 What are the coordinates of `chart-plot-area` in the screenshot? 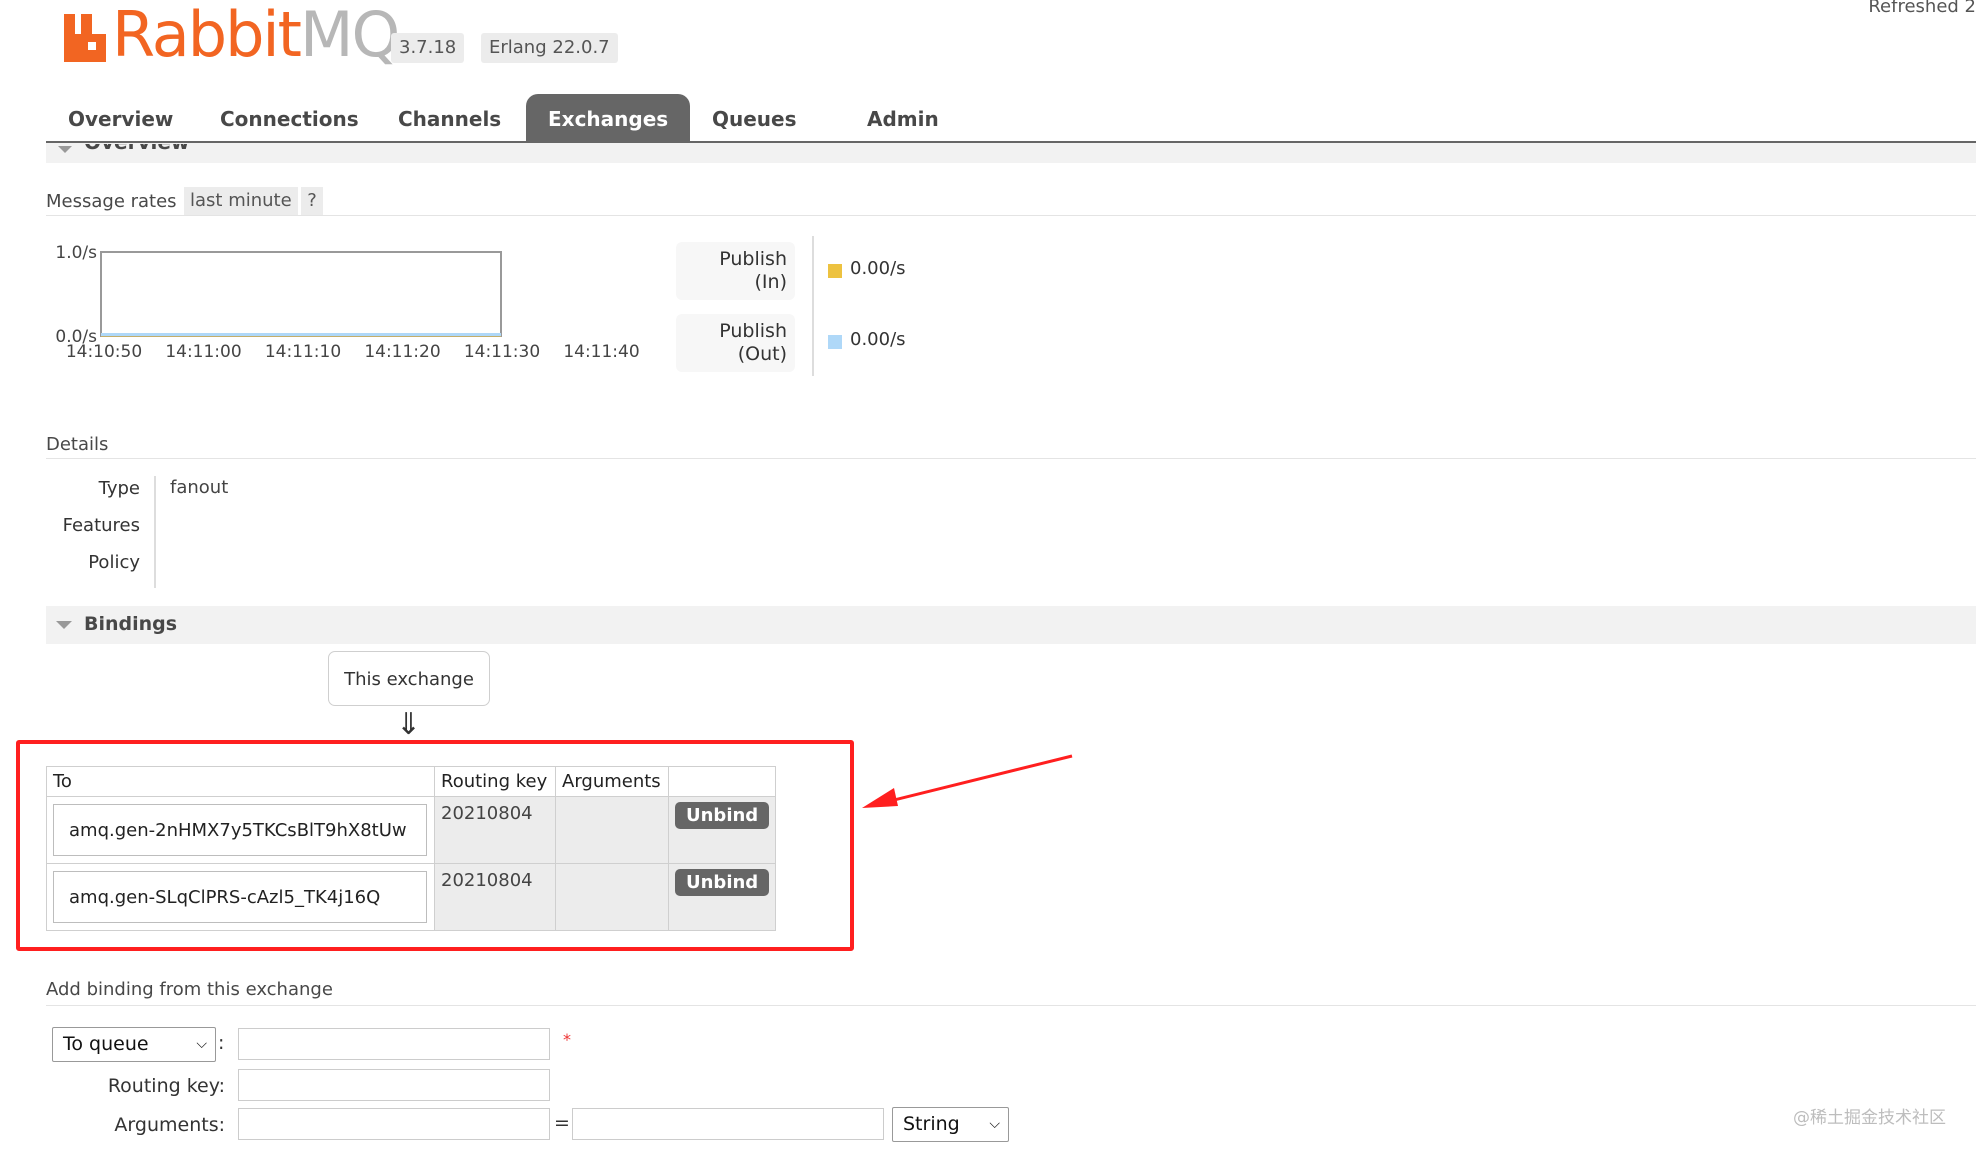 It's located at (301, 294).